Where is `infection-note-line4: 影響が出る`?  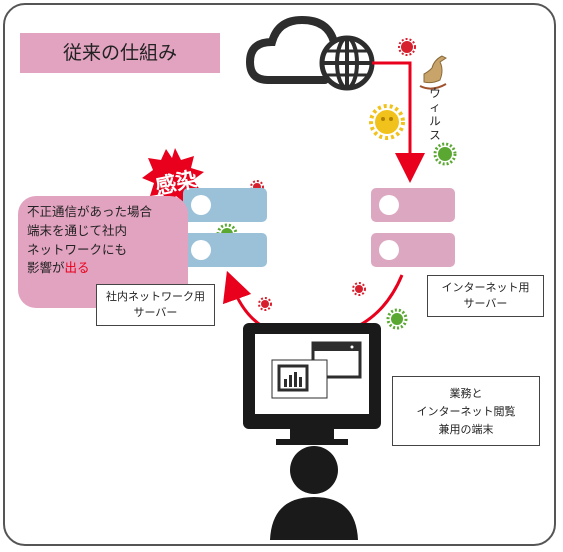
infection-note-line4: 影響が出る is located at coordinates (112, 268).